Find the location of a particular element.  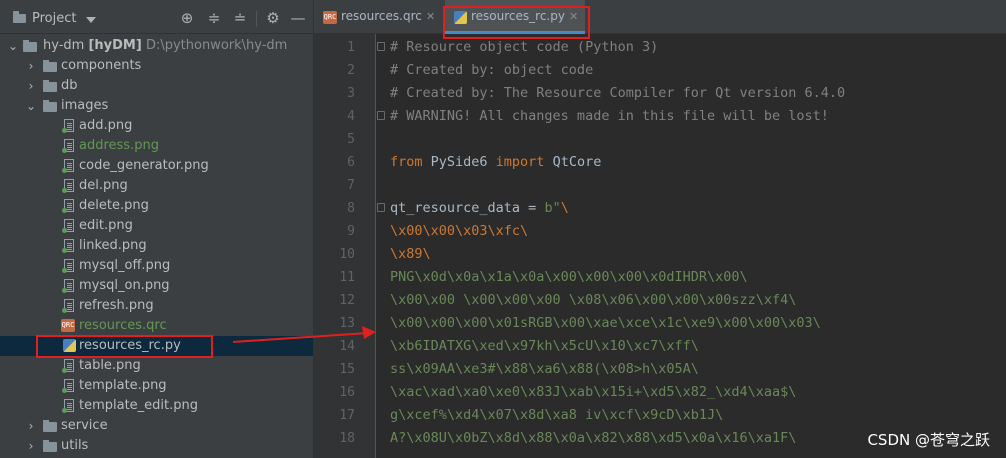

line-number: 17 is located at coordinates (347, 415).